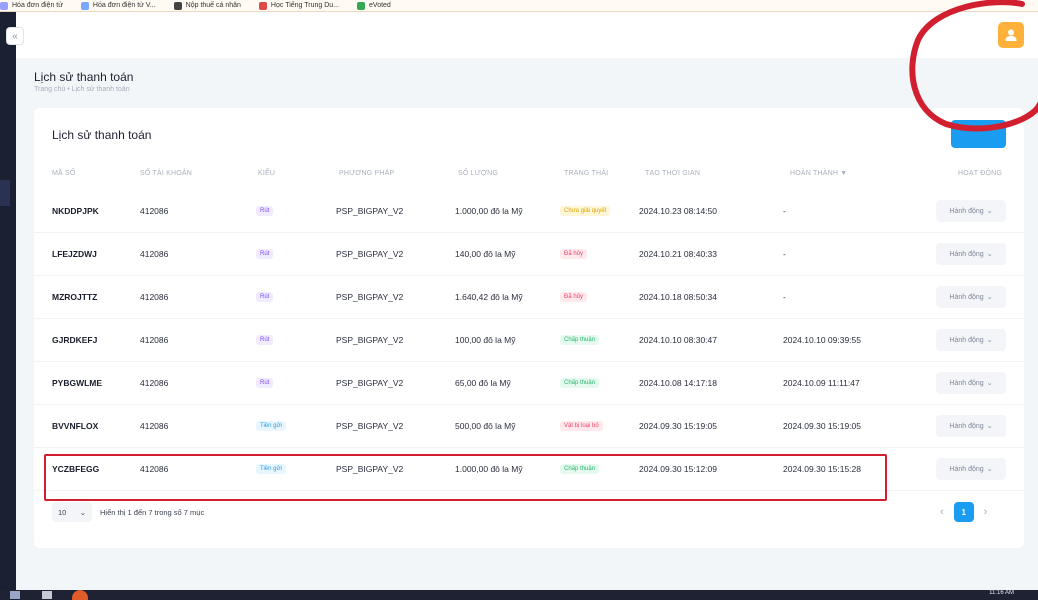 The image size is (1038, 600). Describe the element at coordinates (75, 426) in the screenshot. I see `row-code: BVVNFLOX` at that location.